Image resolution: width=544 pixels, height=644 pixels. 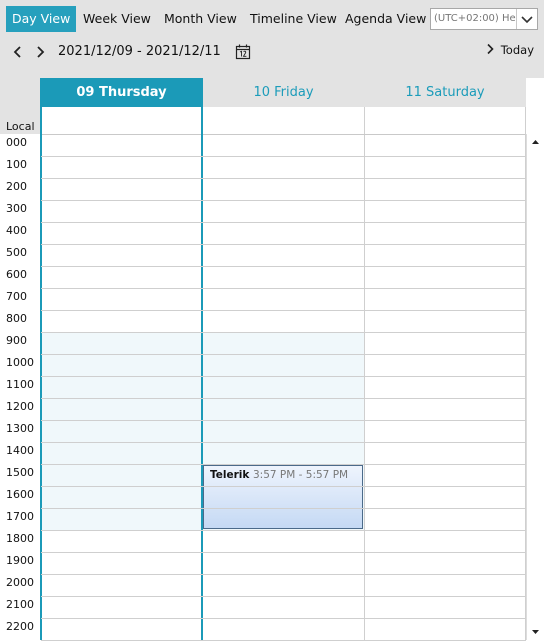 What do you see at coordinates (283, 121) in the screenshot?
I see `all-day-row` at bounding box center [283, 121].